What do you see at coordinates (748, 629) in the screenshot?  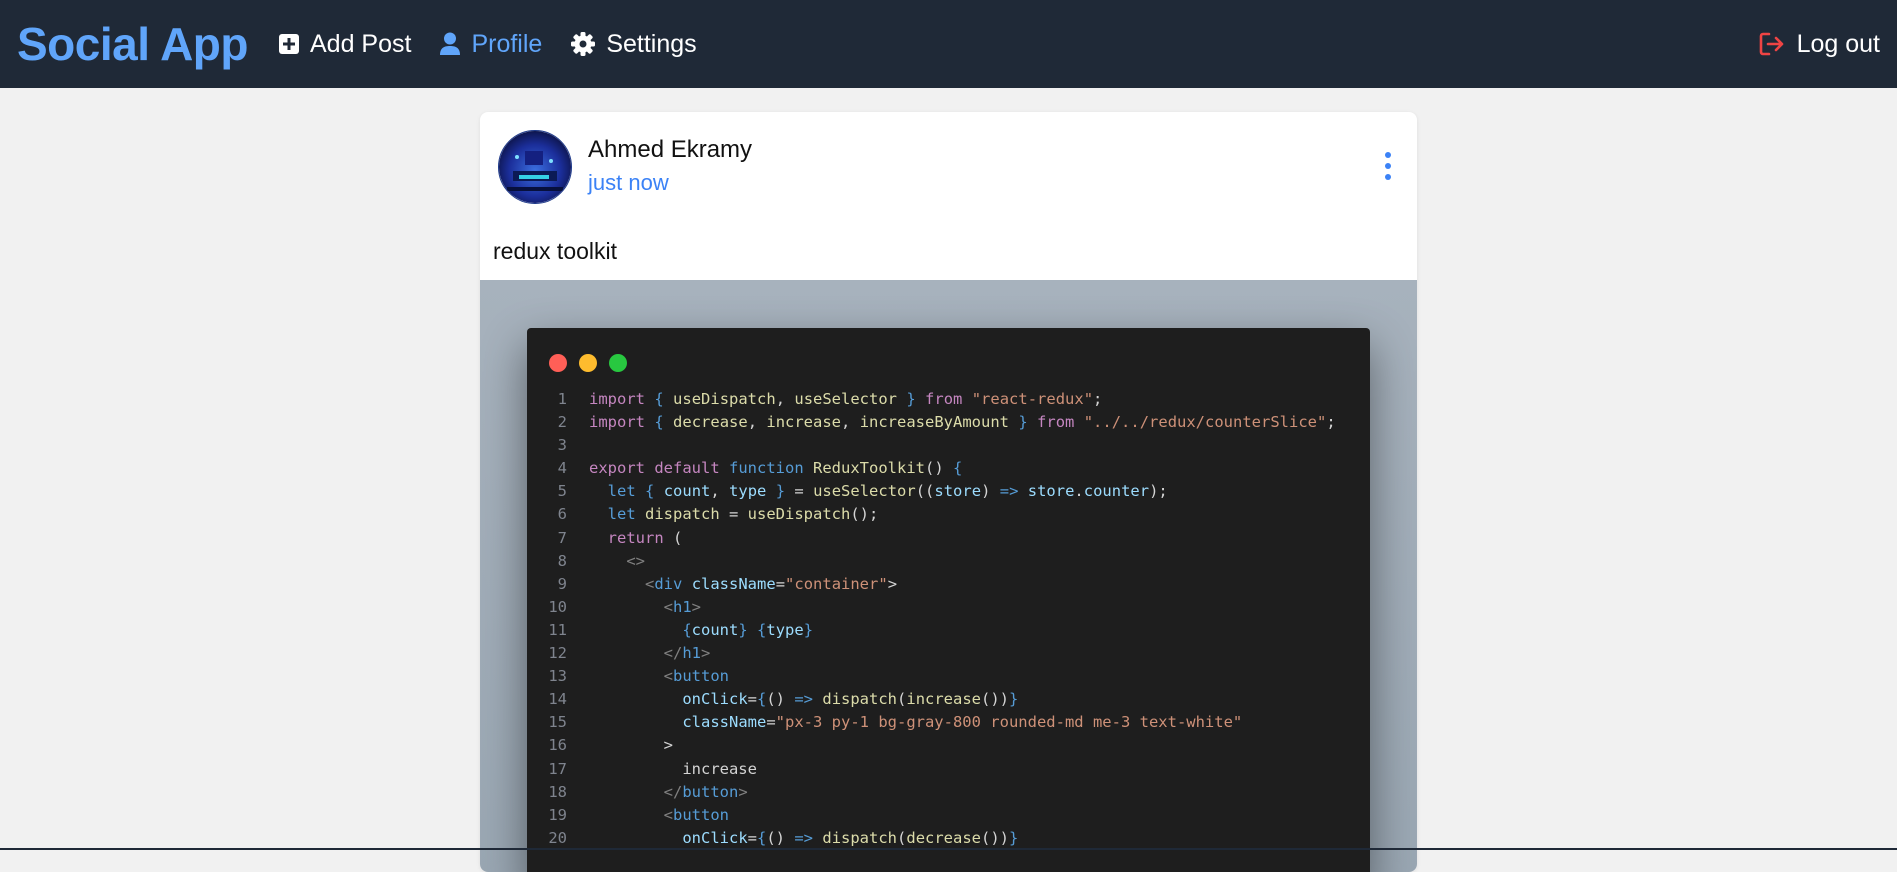 I see `code-text: {count} {type}` at bounding box center [748, 629].